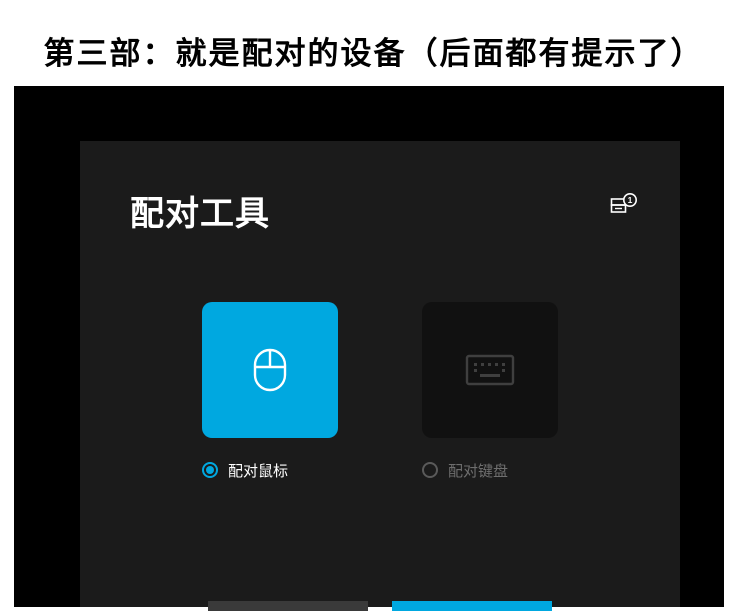  What do you see at coordinates (210, 470) in the screenshot?
I see `pair-mouse-radio` at bounding box center [210, 470].